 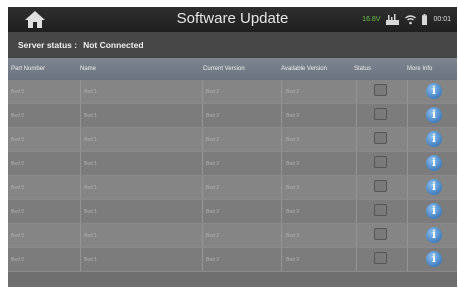 I want to click on column-header-name: Name, so click(x=88, y=69).